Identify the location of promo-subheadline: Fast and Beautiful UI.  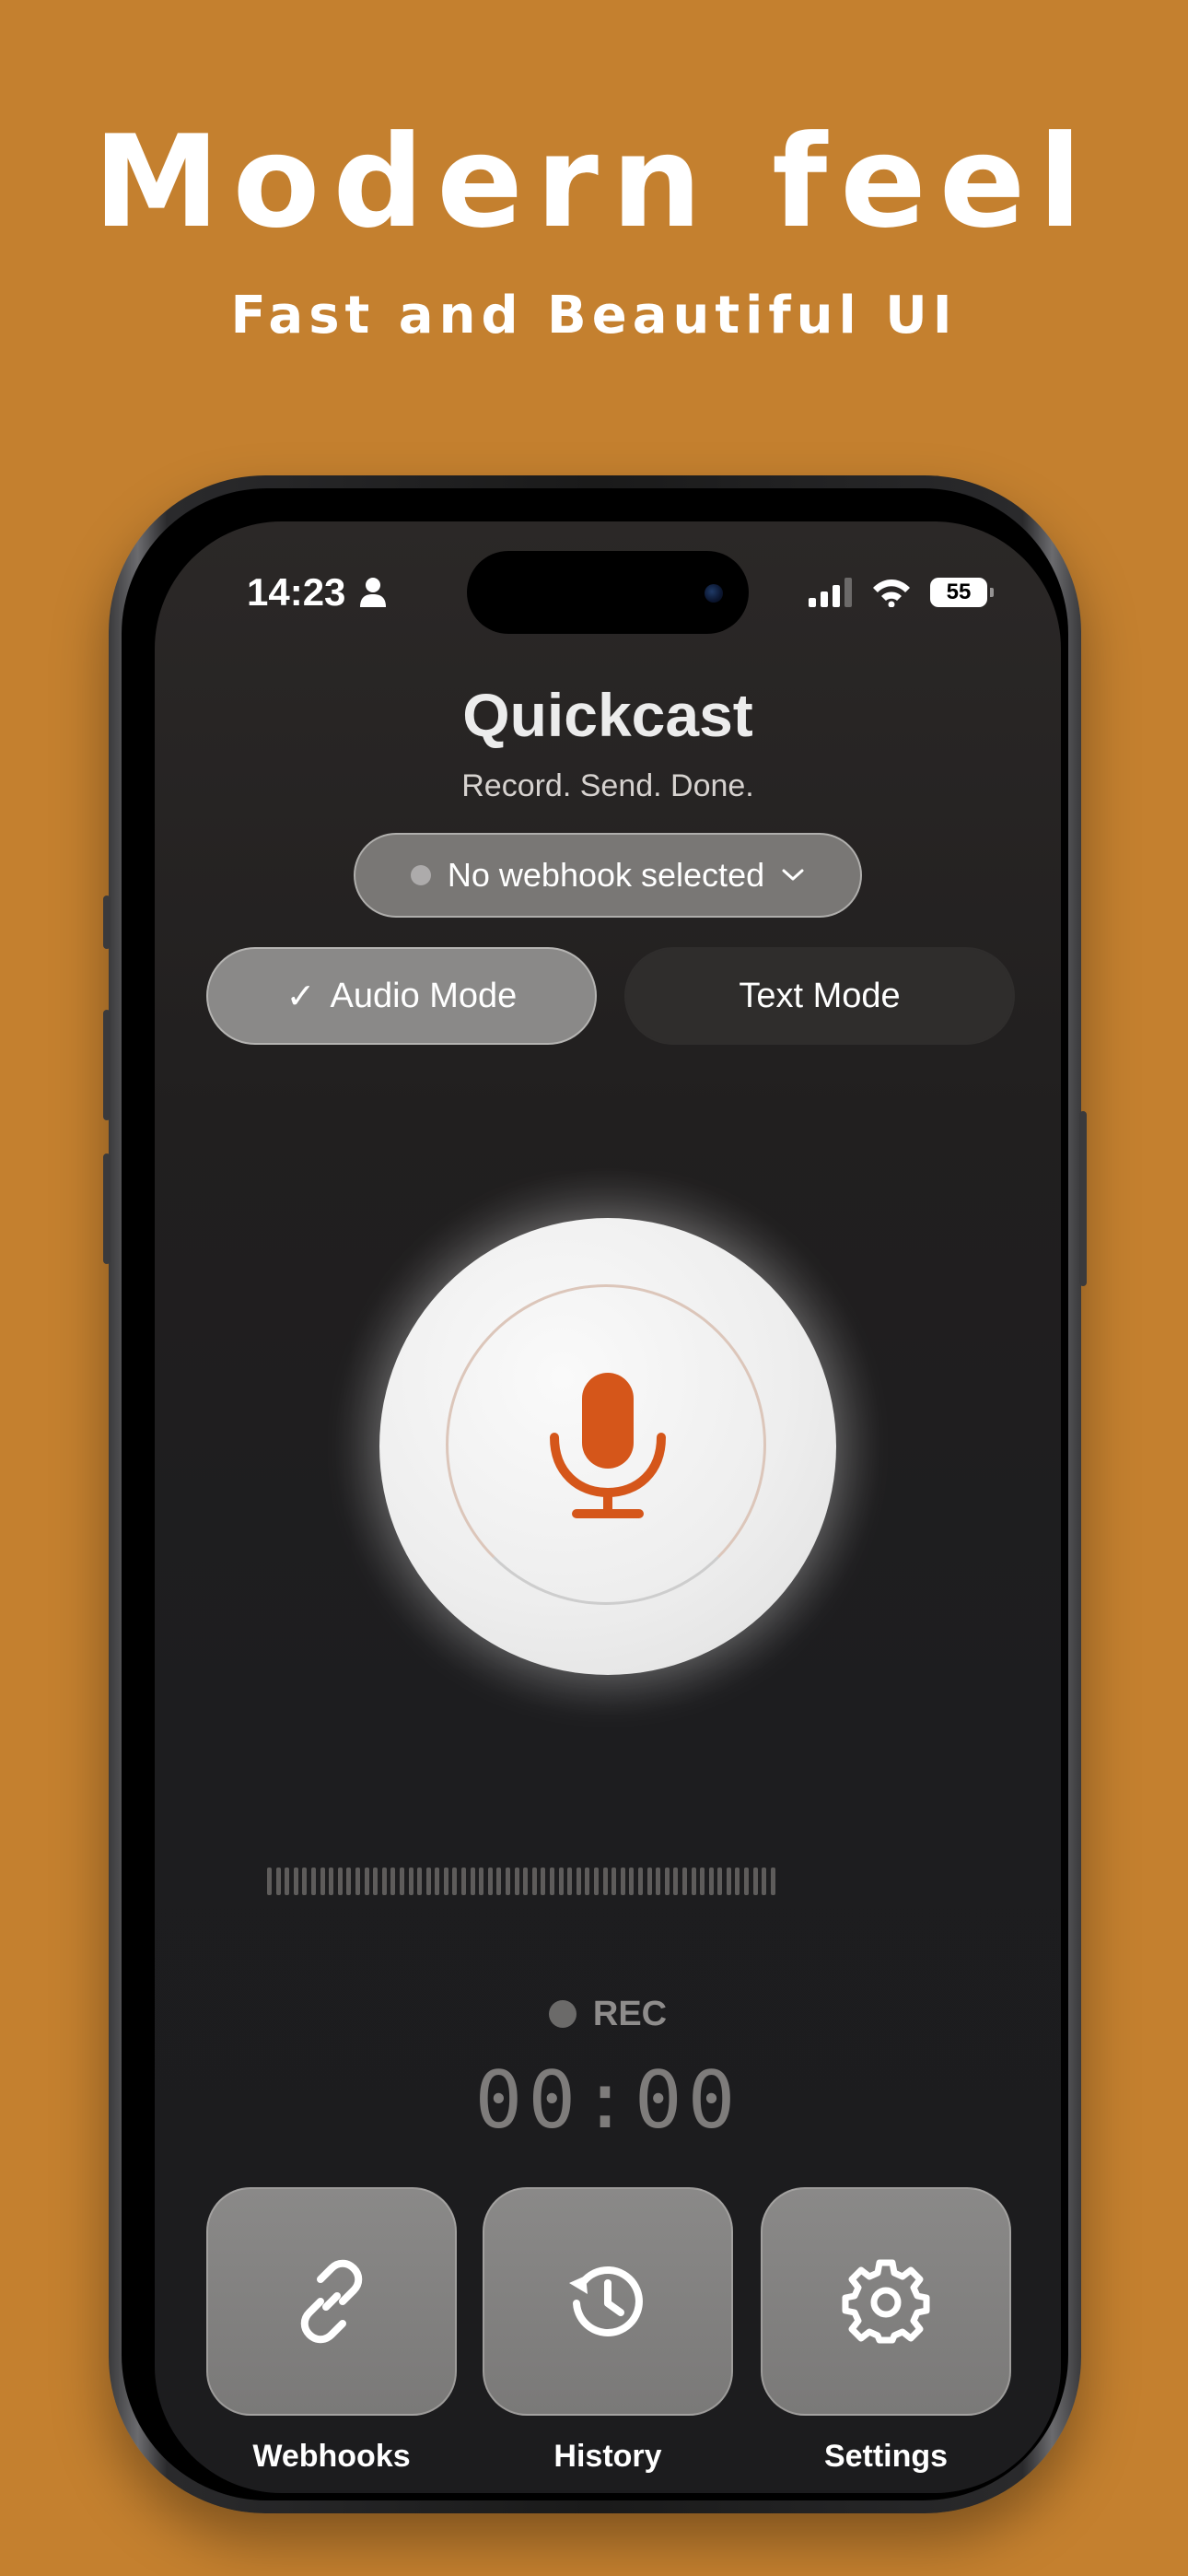
(594, 315).